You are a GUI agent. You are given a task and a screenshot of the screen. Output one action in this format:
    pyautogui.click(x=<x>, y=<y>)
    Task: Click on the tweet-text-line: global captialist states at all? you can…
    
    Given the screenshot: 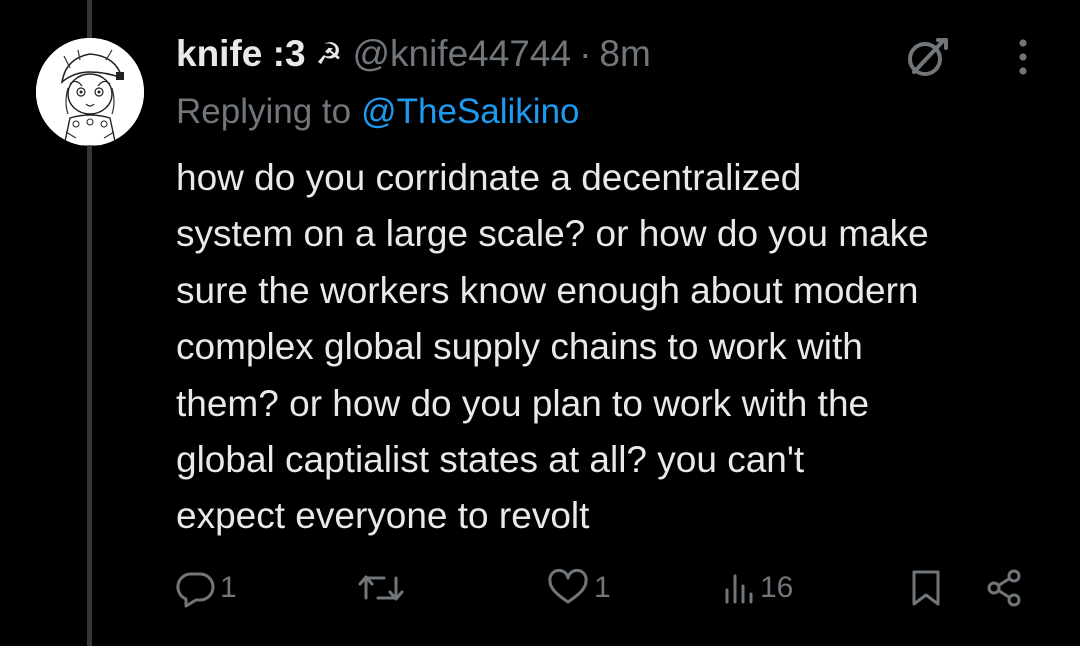 What is the action you would take?
    pyautogui.click(x=490, y=460)
    